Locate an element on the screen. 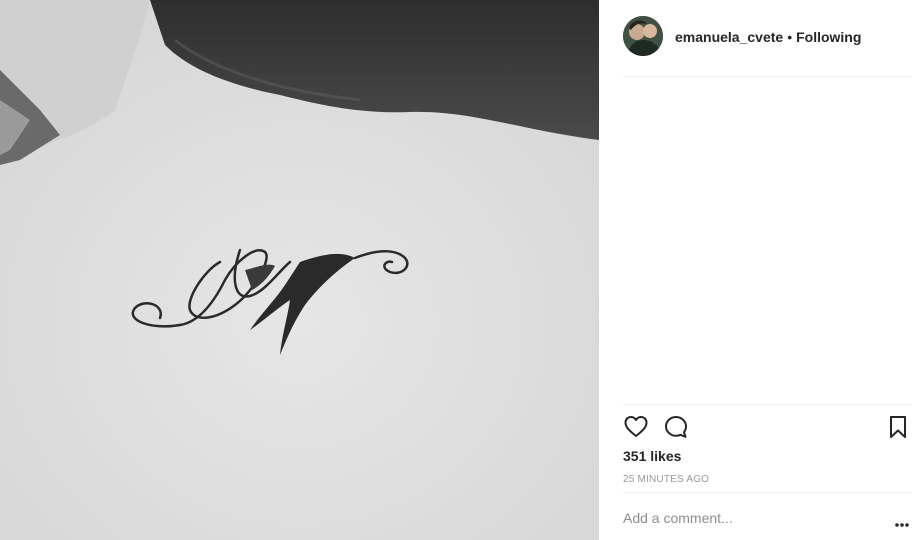 The height and width of the screenshot is (540, 924). avatar-image is located at coordinates (643, 36).